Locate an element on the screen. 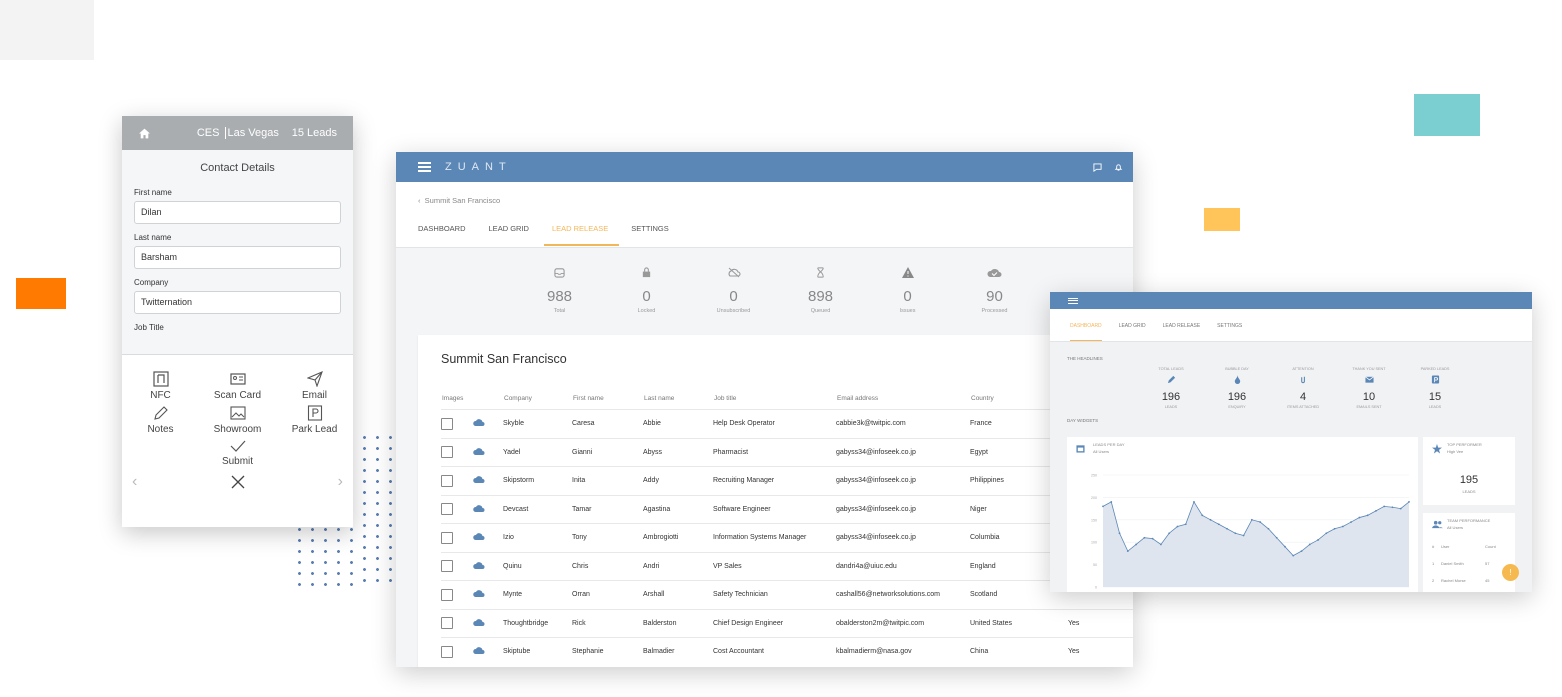  help-fab: ! is located at coordinates (1510, 572).